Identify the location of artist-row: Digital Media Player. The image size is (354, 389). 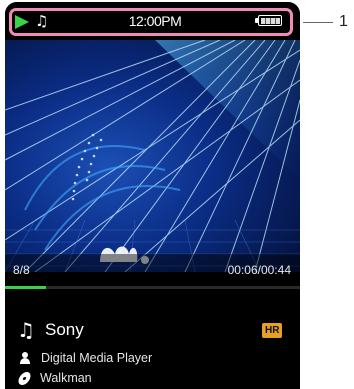
(85, 358).